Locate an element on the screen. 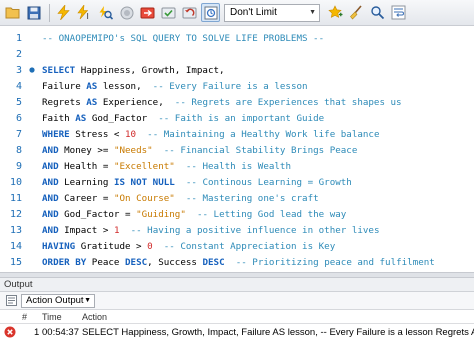  lightning-cursor-icon: I is located at coordinates (83, 12).